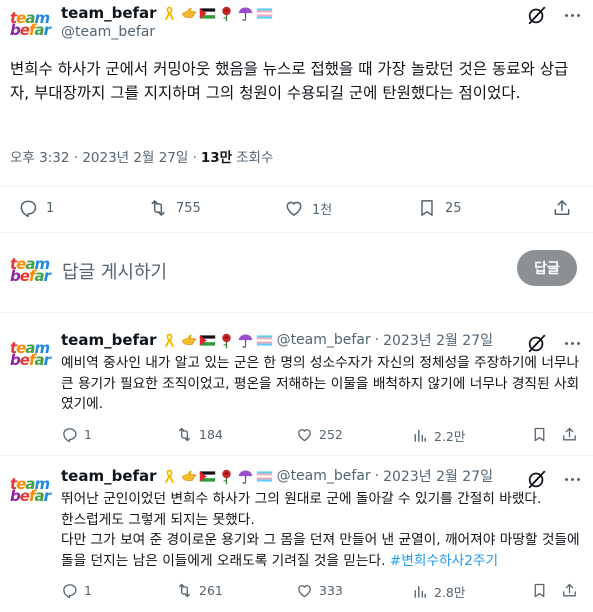  What do you see at coordinates (308, 208) in the screenshot?
I see `like-button: 1천` at bounding box center [308, 208].